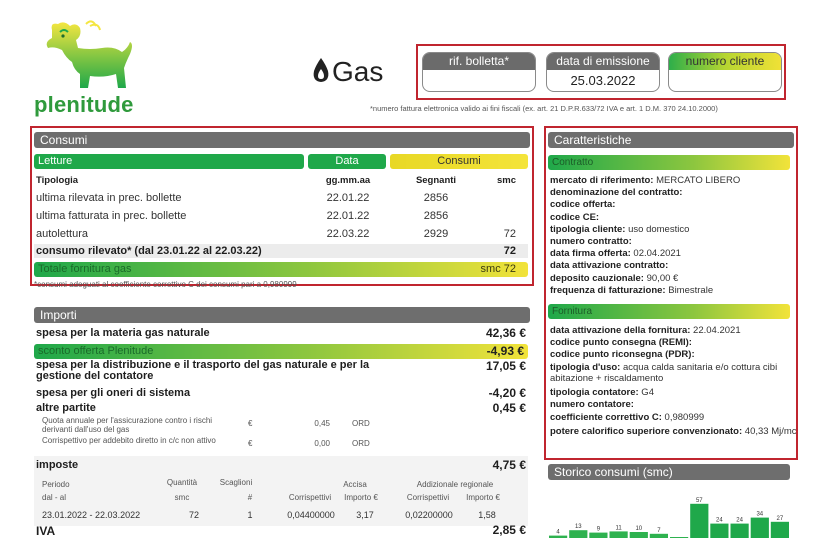 The width and height of the screenshot is (826, 540). I want to click on storico-bar-label: 34, so click(759, 515).